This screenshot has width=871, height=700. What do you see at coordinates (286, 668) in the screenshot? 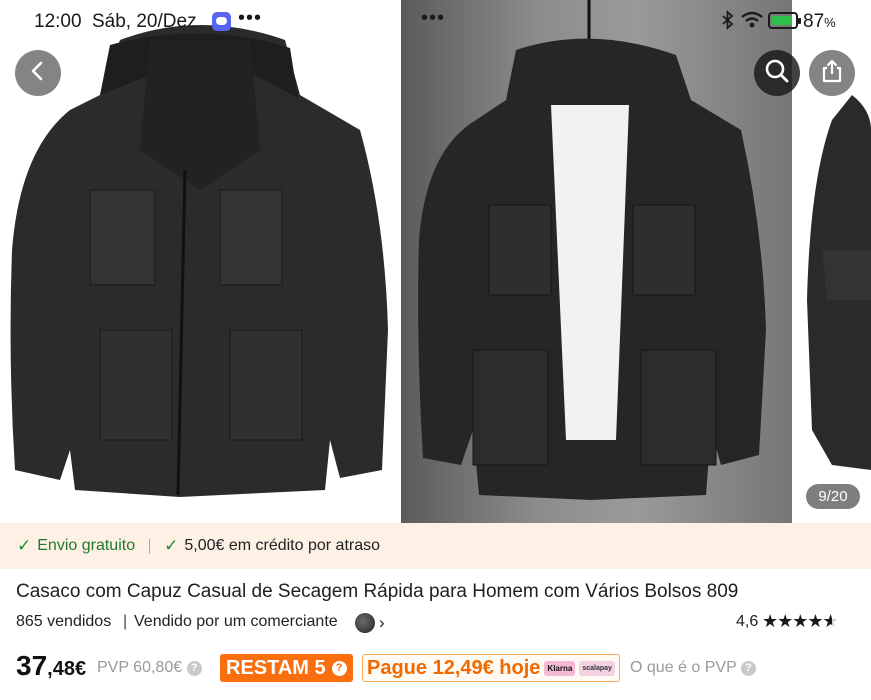
I see `stock-remaining-badge: RESTAM 5?` at bounding box center [286, 668].